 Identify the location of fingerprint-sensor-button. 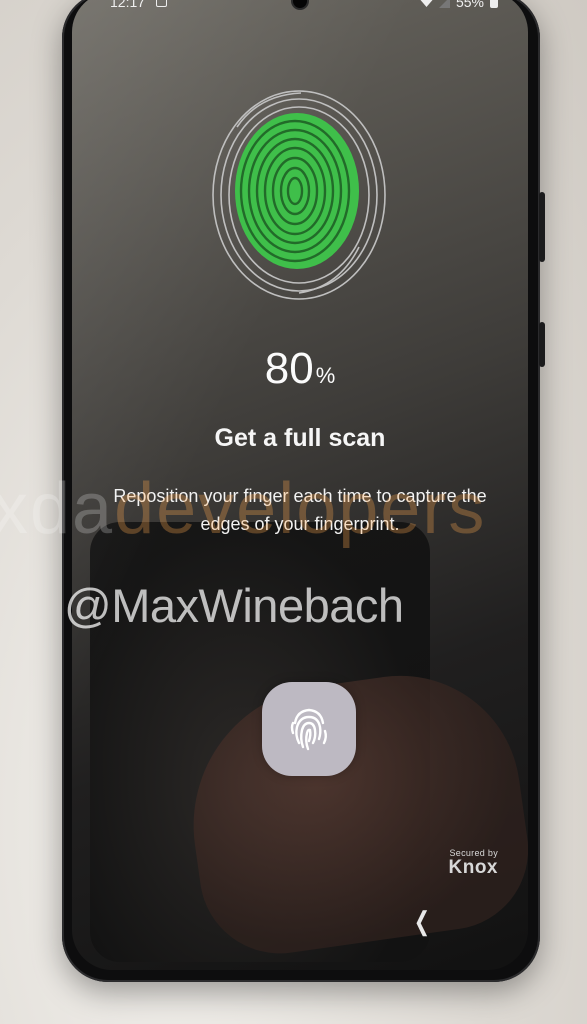
(309, 729).